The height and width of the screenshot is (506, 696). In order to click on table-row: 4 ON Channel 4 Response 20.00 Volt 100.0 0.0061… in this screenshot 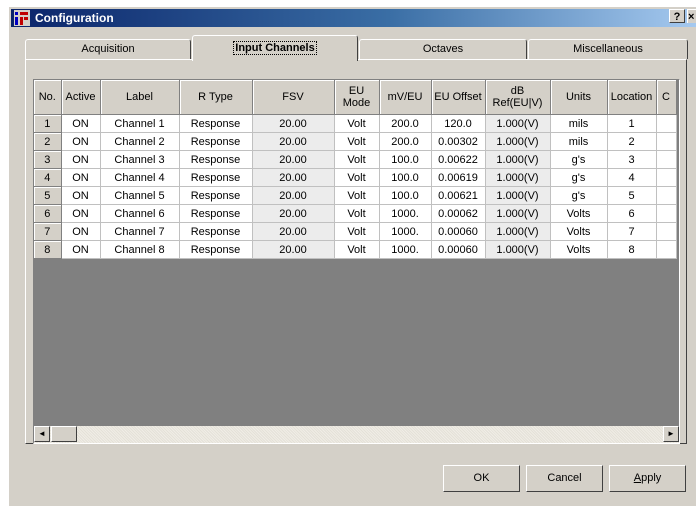, I will do `click(355, 177)`.